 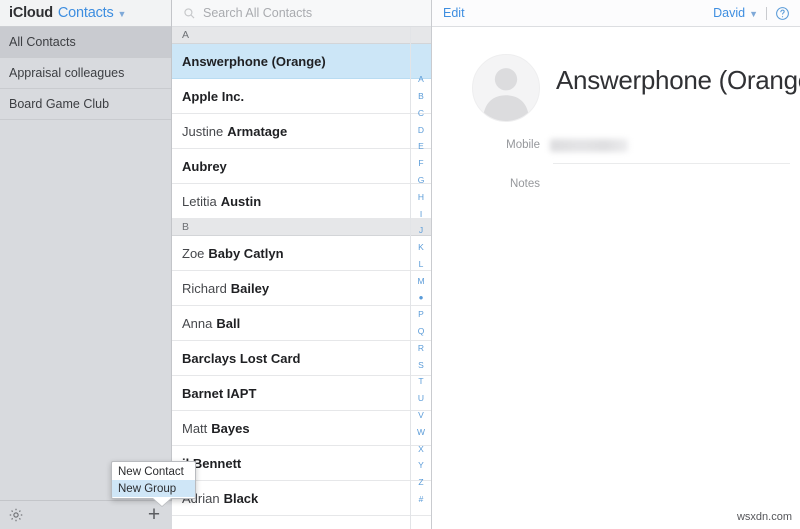 I want to click on sidebar-item-label: Appraisal colleagues, so click(x=67, y=73).